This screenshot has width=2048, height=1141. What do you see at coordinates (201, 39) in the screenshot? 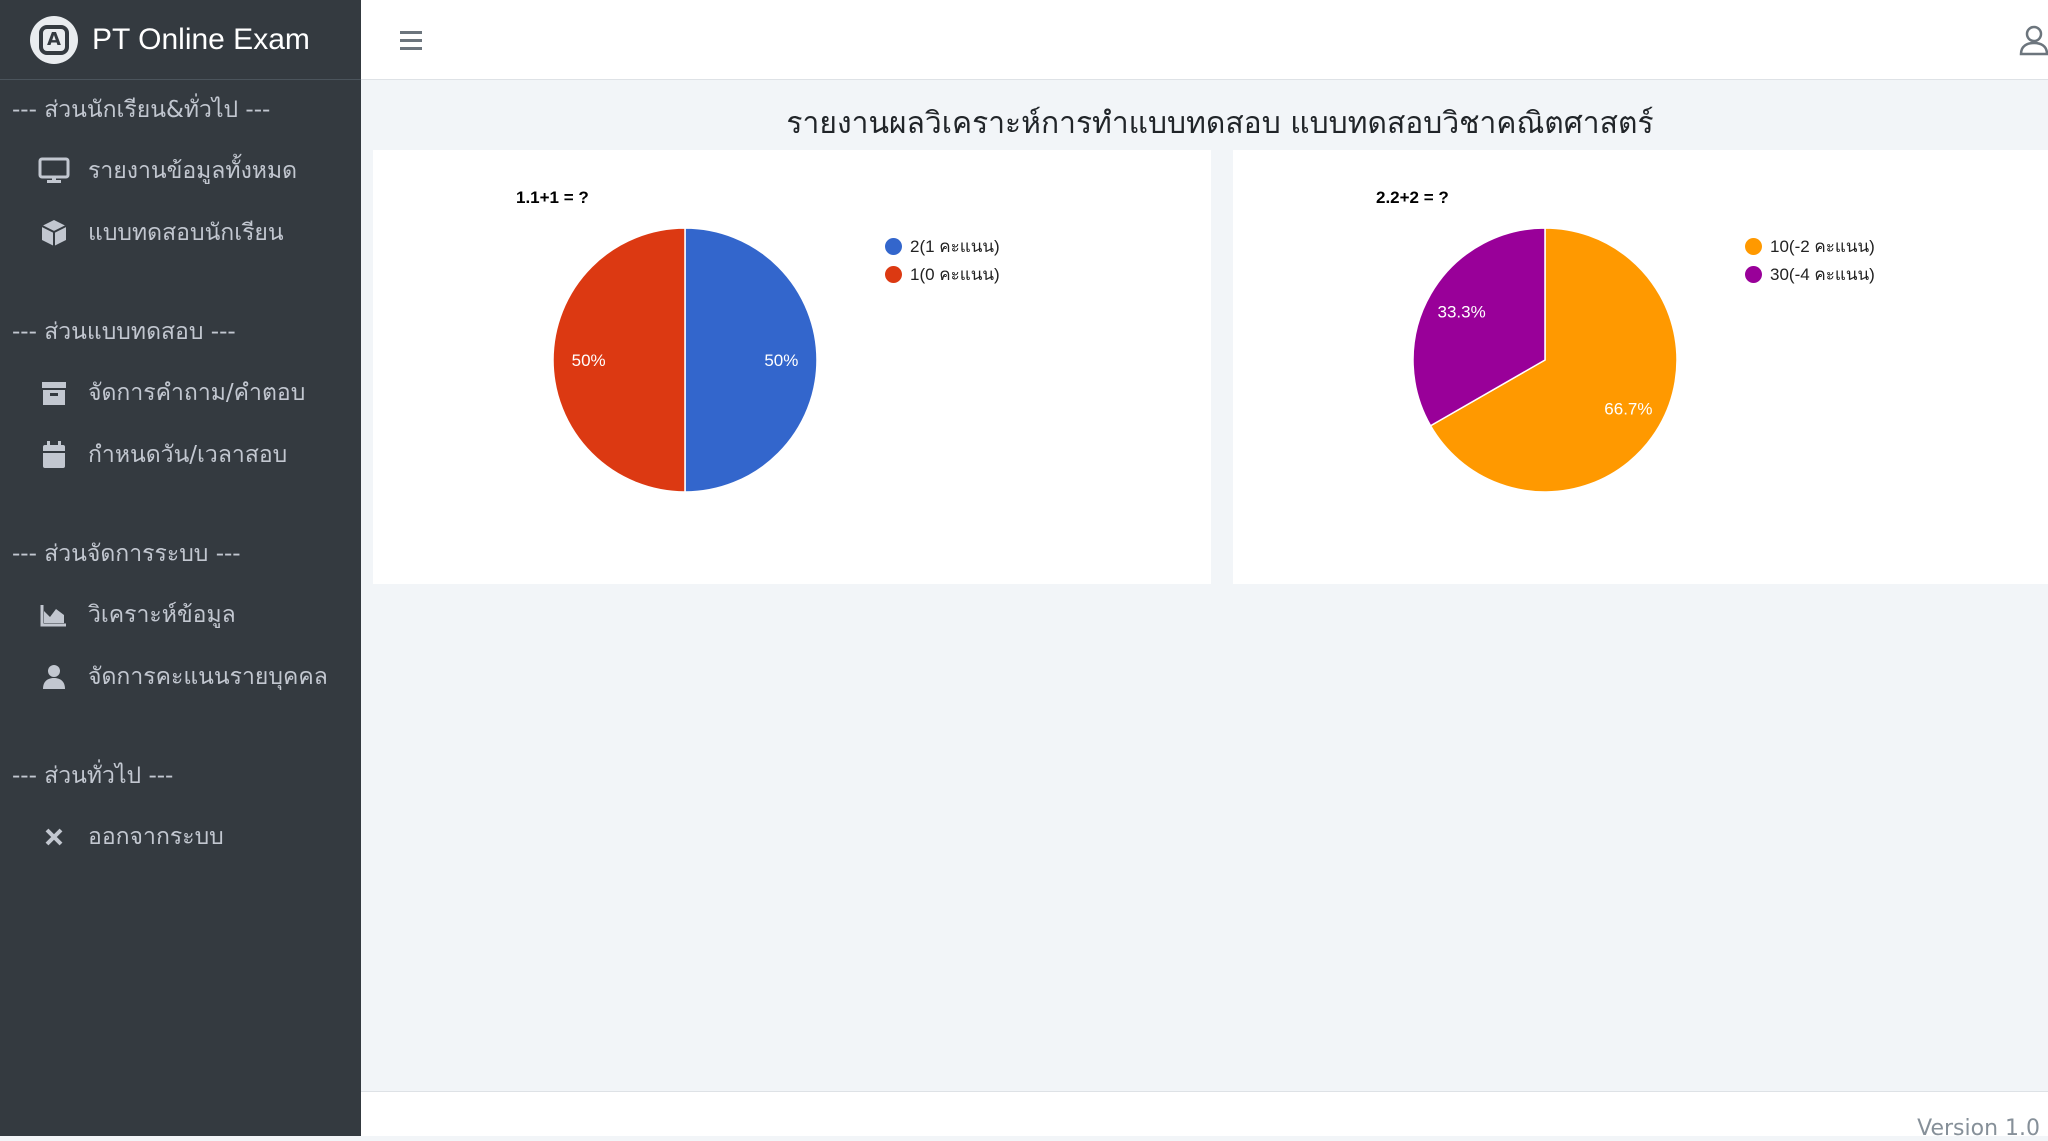
I see `brand-name: PT Online Exam` at bounding box center [201, 39].